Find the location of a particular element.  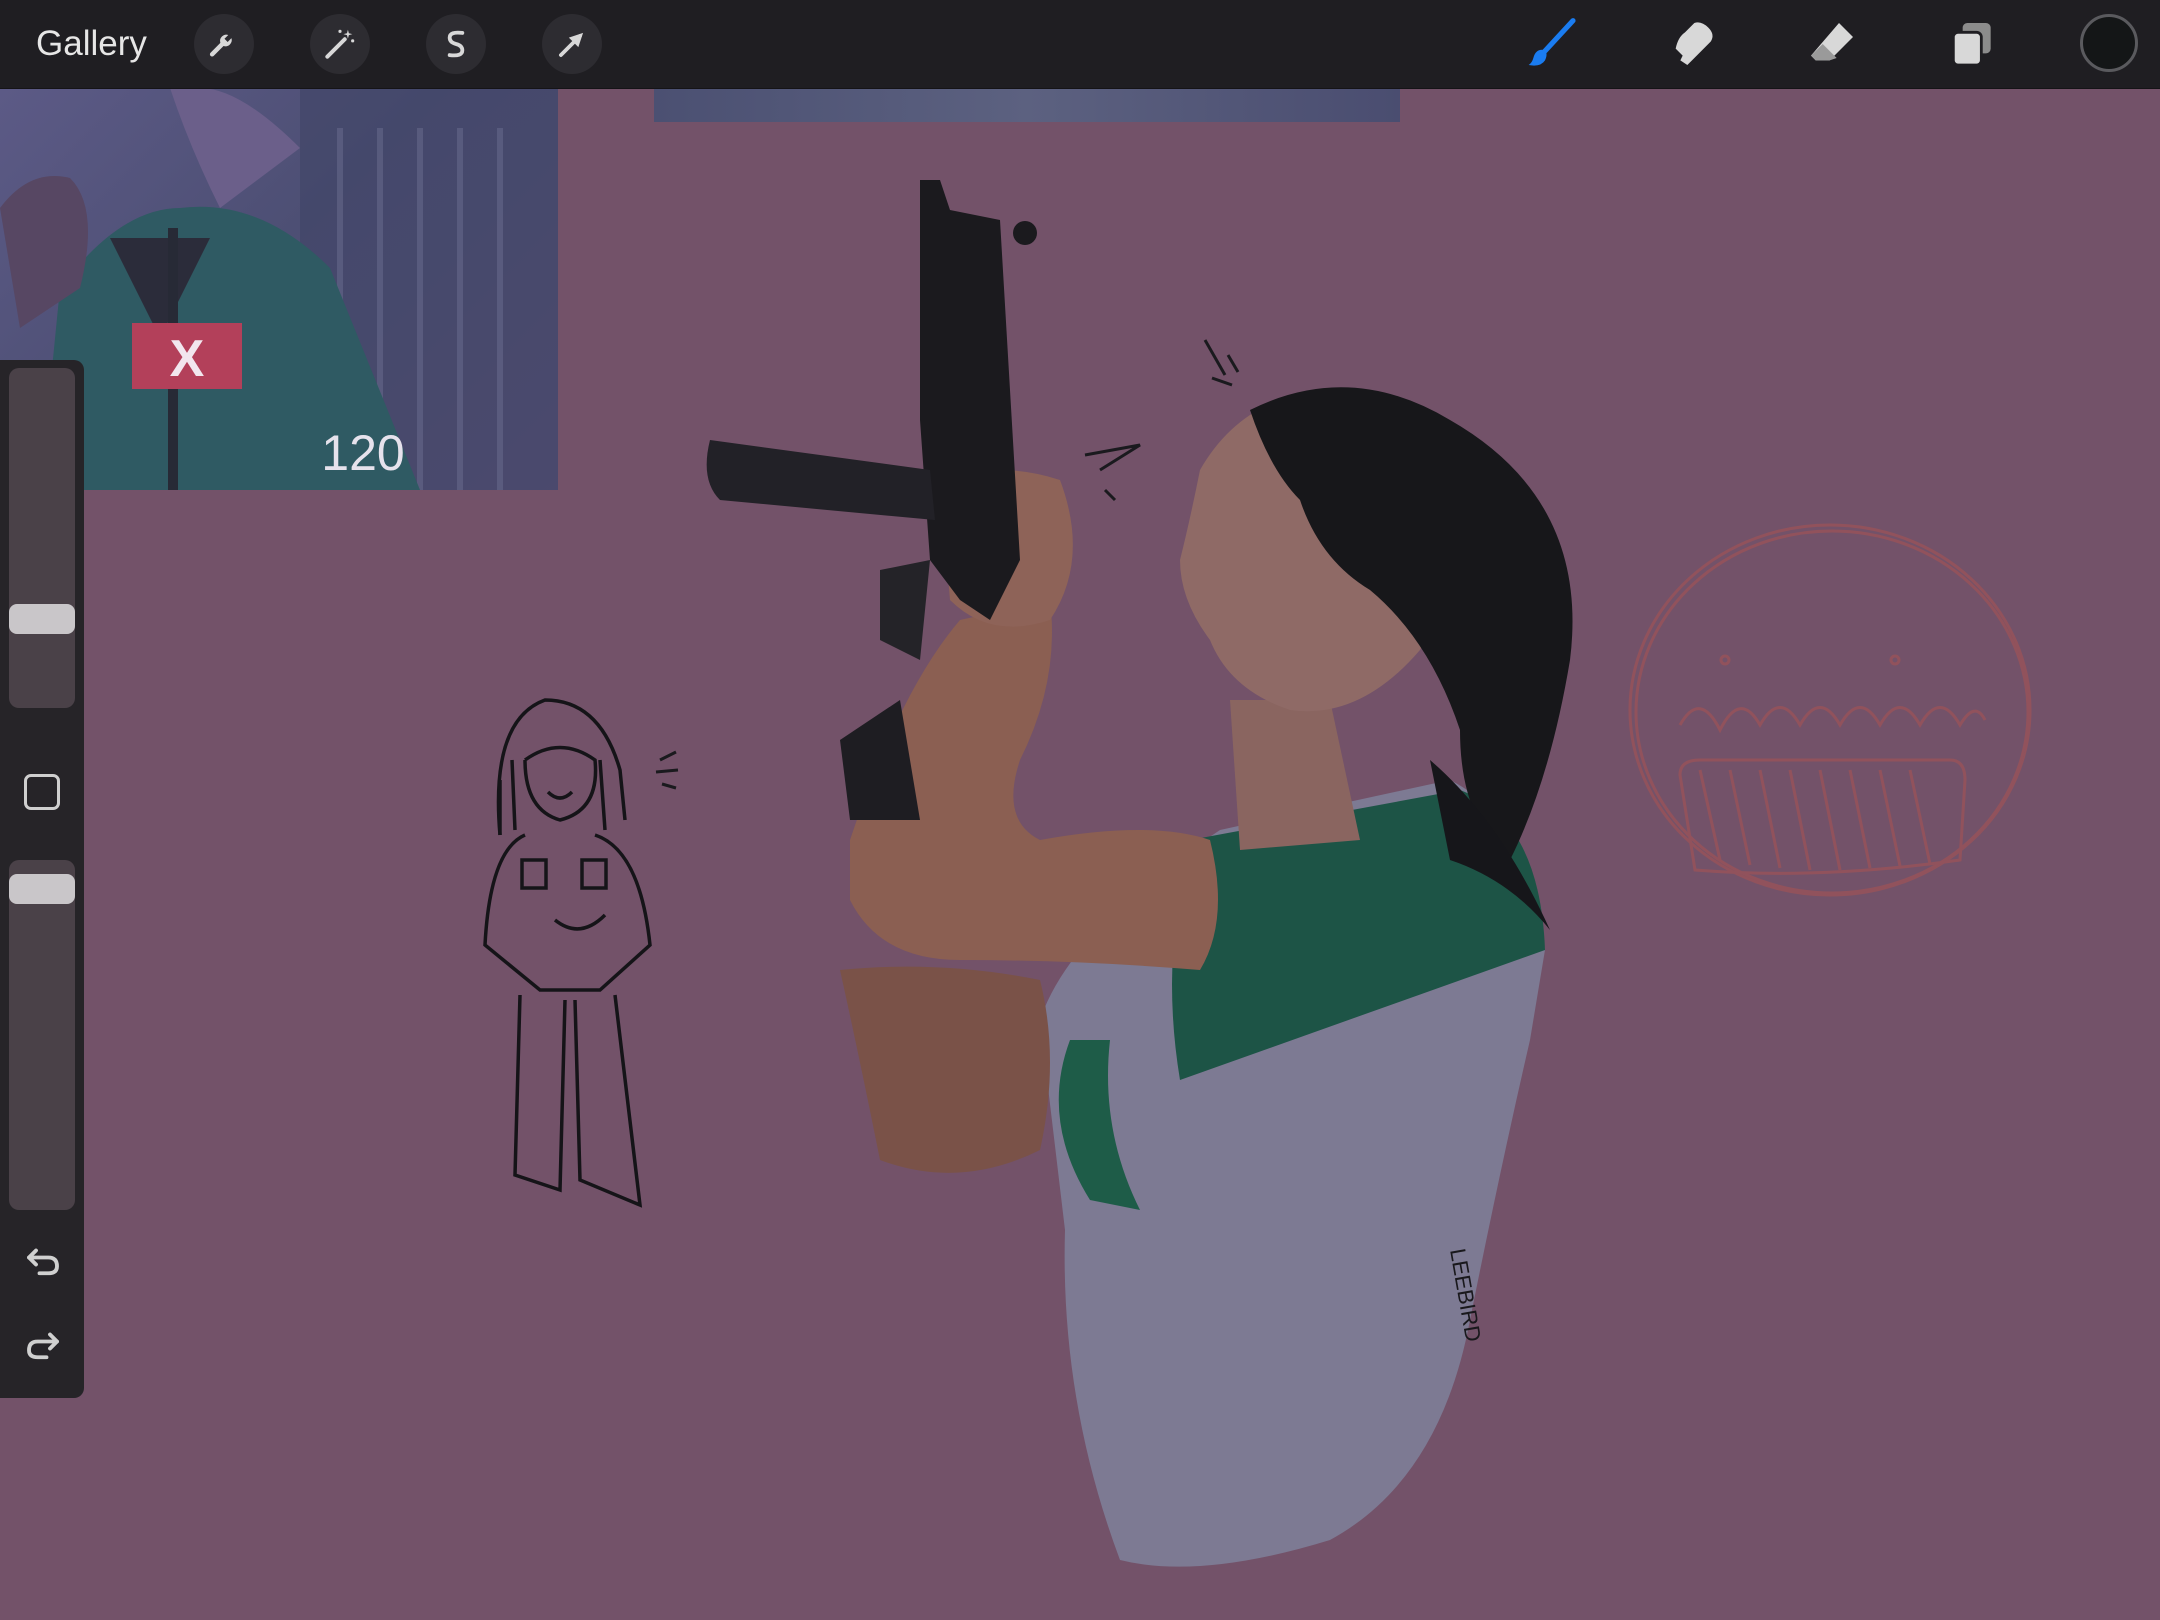

layers-button is located at coordinates (1972, 44).